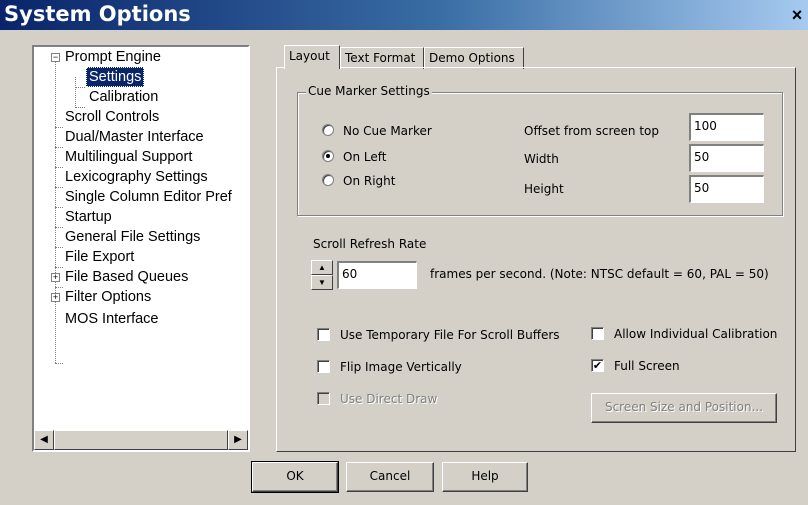  What do you see at coordinates (322, 267) in the screenshot?
I see `spin-up-icon: ▲` at bounding box center [322, 267].